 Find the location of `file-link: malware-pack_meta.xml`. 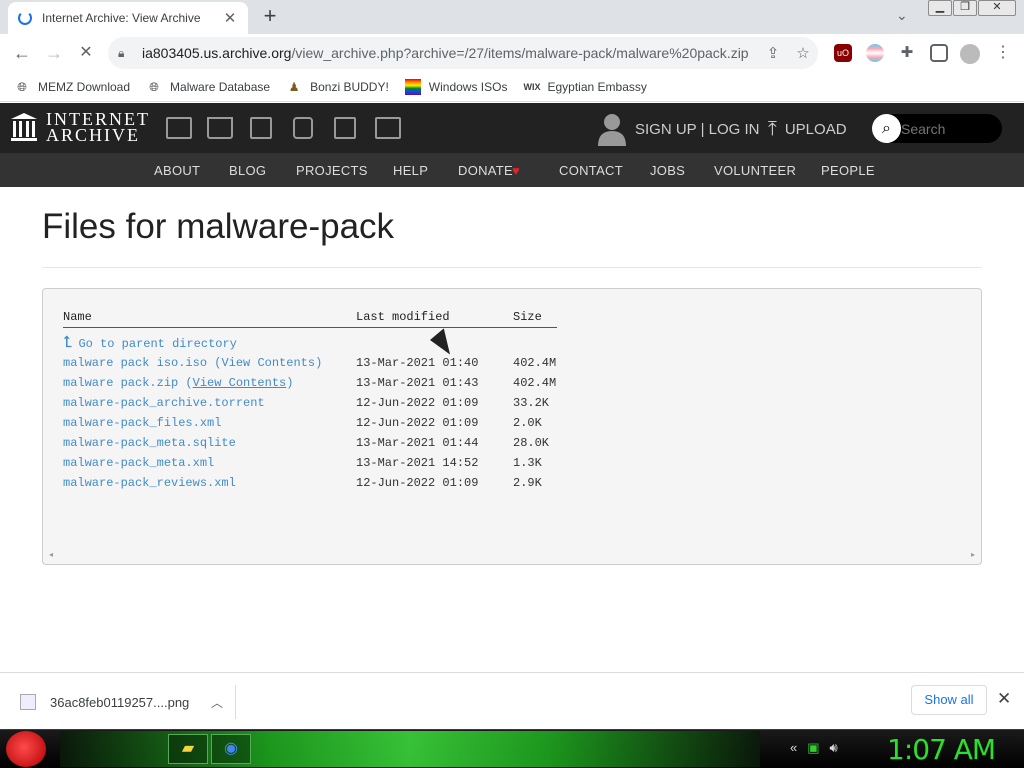

file-link: malware-pack_meta.xml is located at coordinates (138, 463).